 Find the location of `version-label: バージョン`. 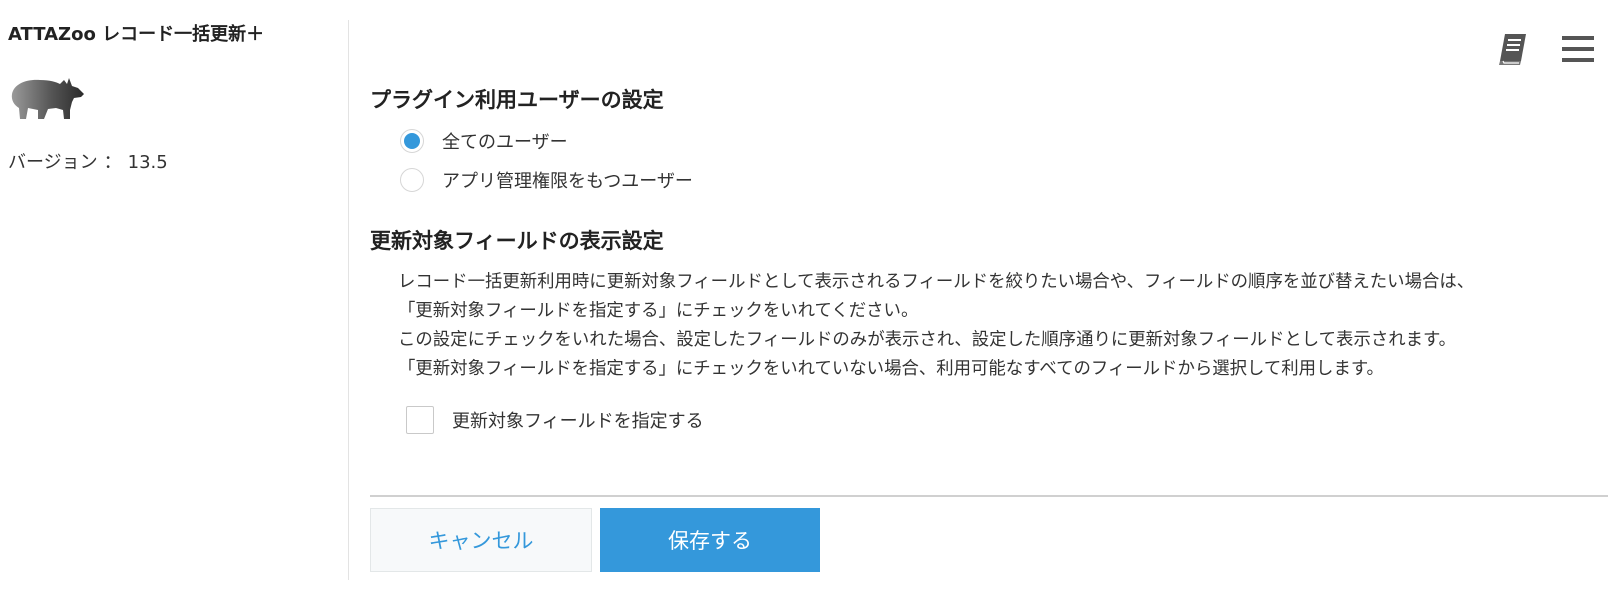

version-label: バージョン is located at coordinates (53, 162).